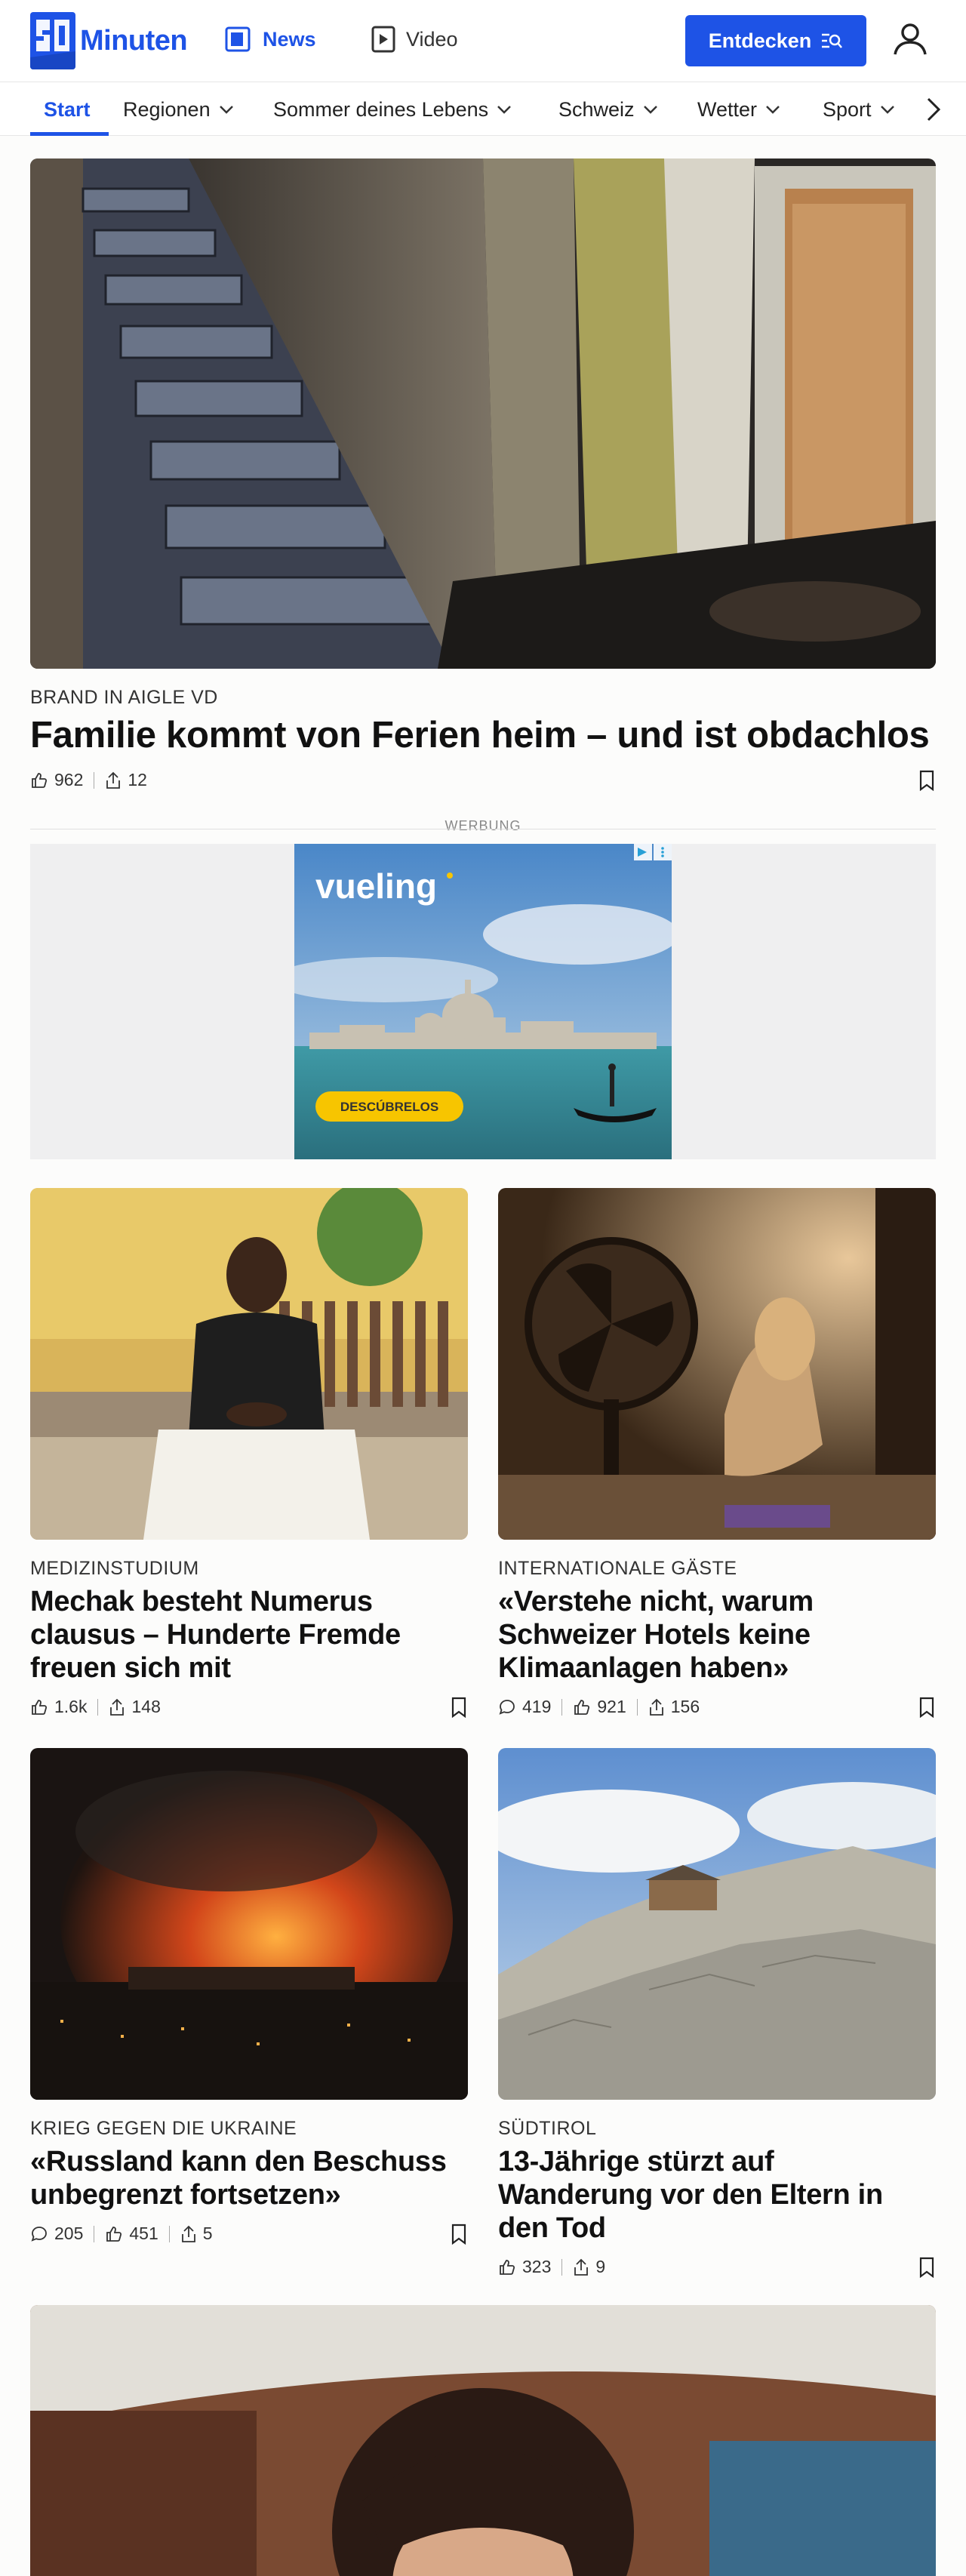  Describe the element at coordinates (608, 109) in the screenshot. I see `tab-schweiz: Schweiz` at that location.